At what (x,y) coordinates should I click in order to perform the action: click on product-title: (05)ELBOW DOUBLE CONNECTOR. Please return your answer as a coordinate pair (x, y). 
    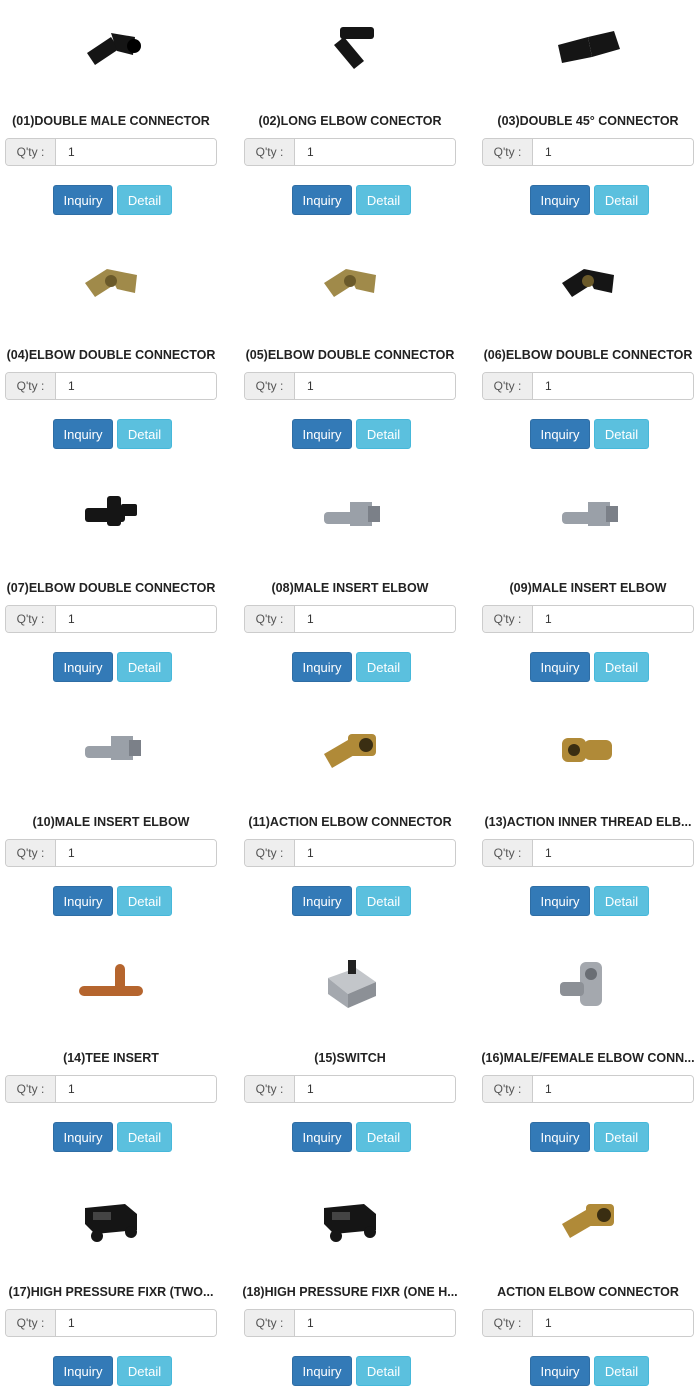
    Looking at the image, I should click on (350, 355).